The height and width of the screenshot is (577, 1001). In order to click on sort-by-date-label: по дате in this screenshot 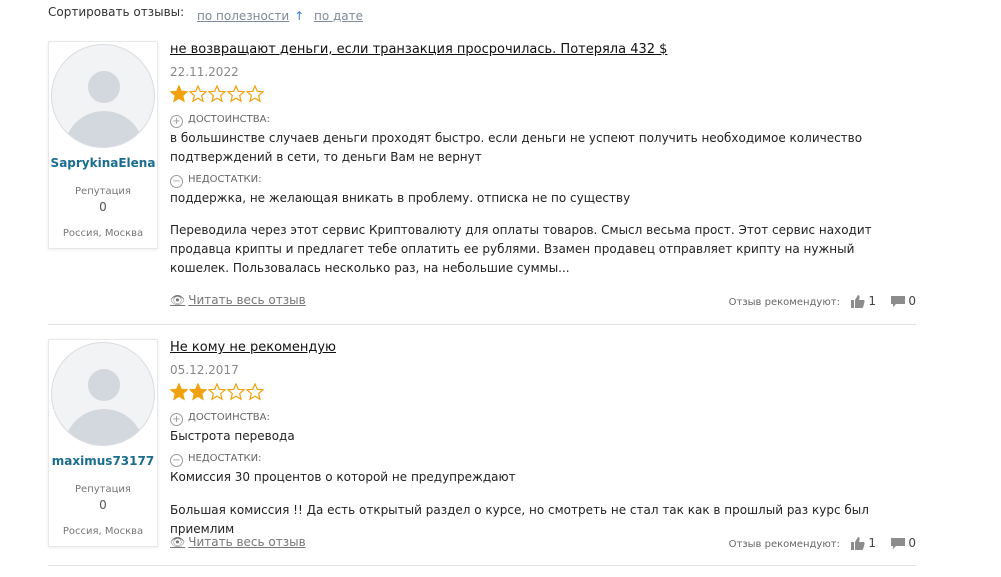, I will do `click(338, 16)`.